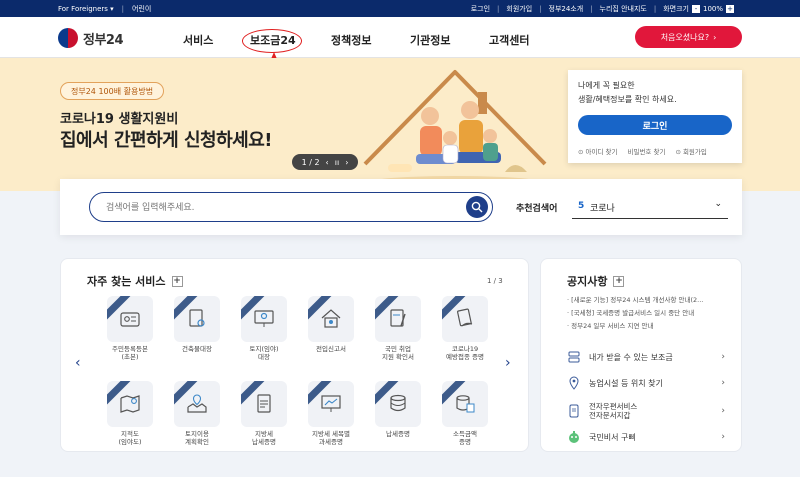 The width and height of the screenshot is (800, 477). What do you see at coordinates (619, 281) in the screenshot?
I see `more-notice-button: +` at bounding box center [619, 281].